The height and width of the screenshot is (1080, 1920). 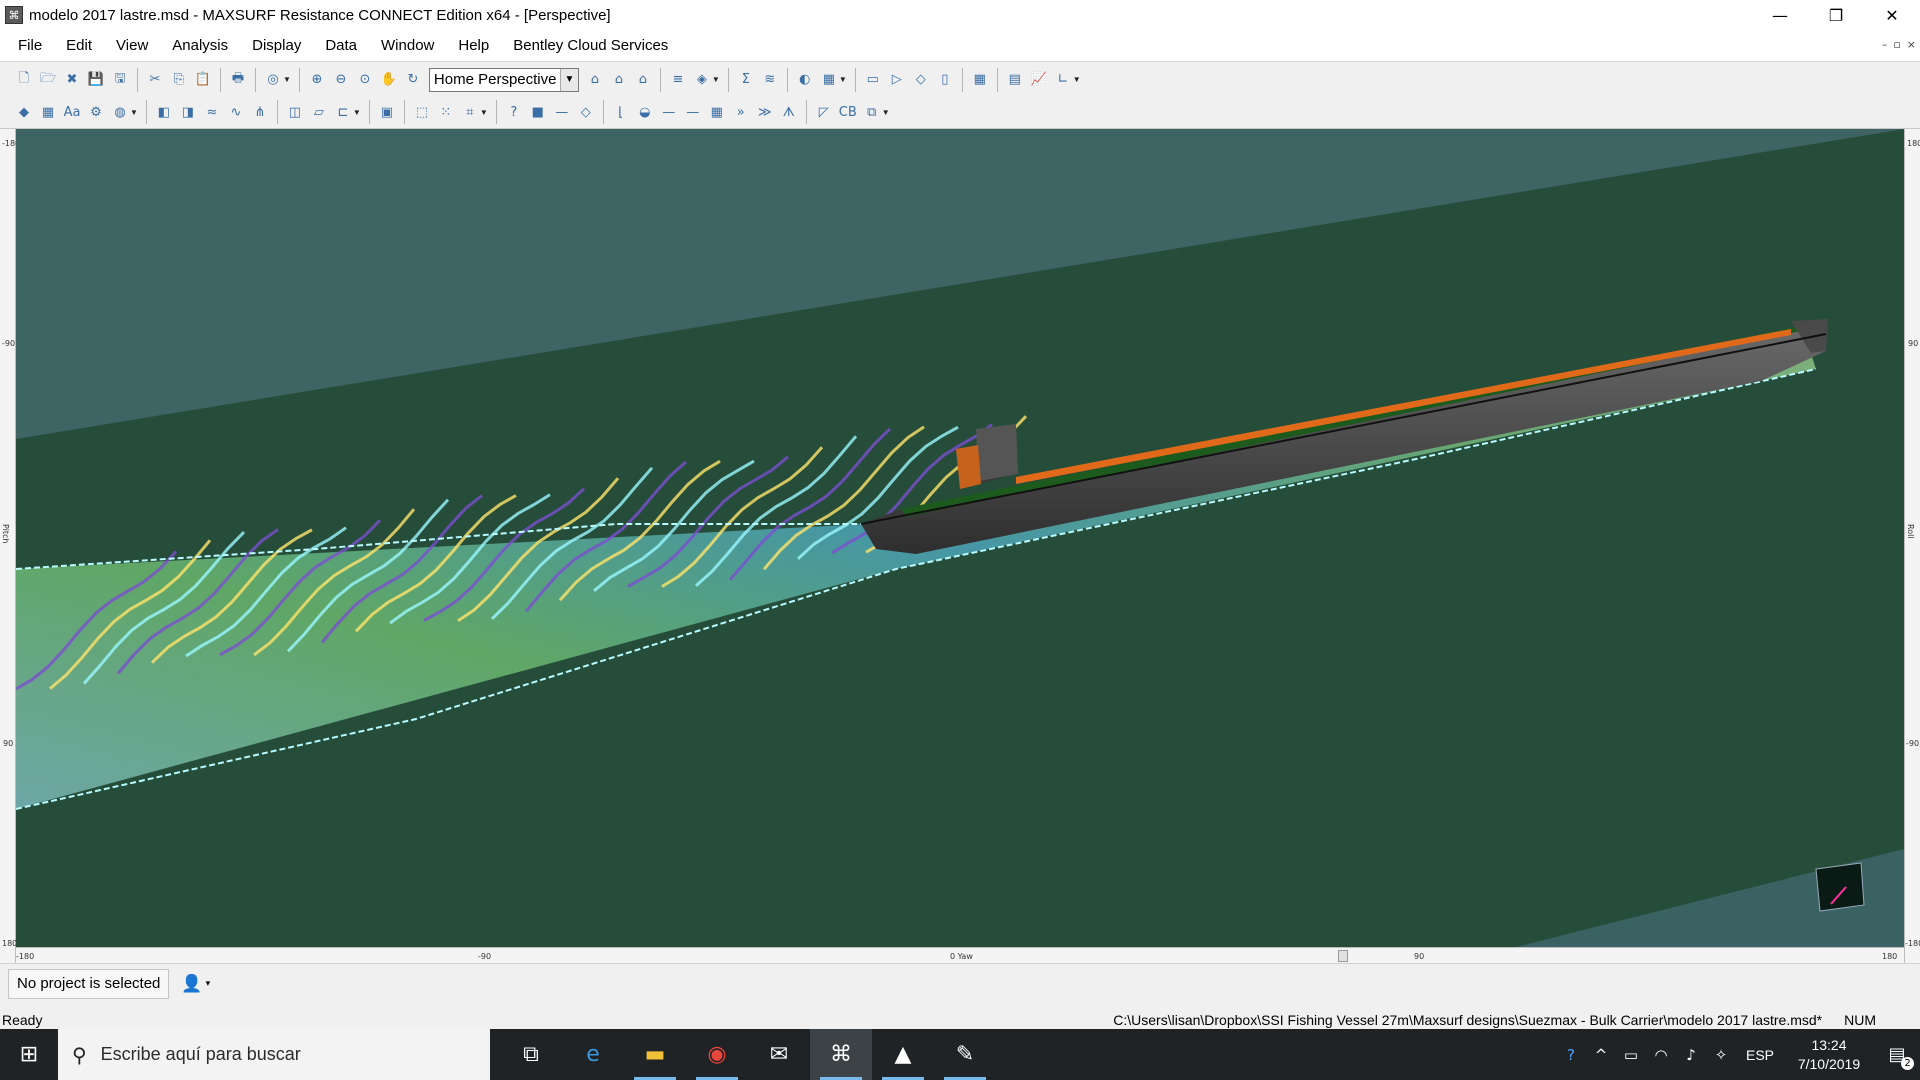 What do you see at coordinates (1571, 1055) in the screenshot?
I see `help-tray-icon: ?` at bounding box center [1571, 1055].